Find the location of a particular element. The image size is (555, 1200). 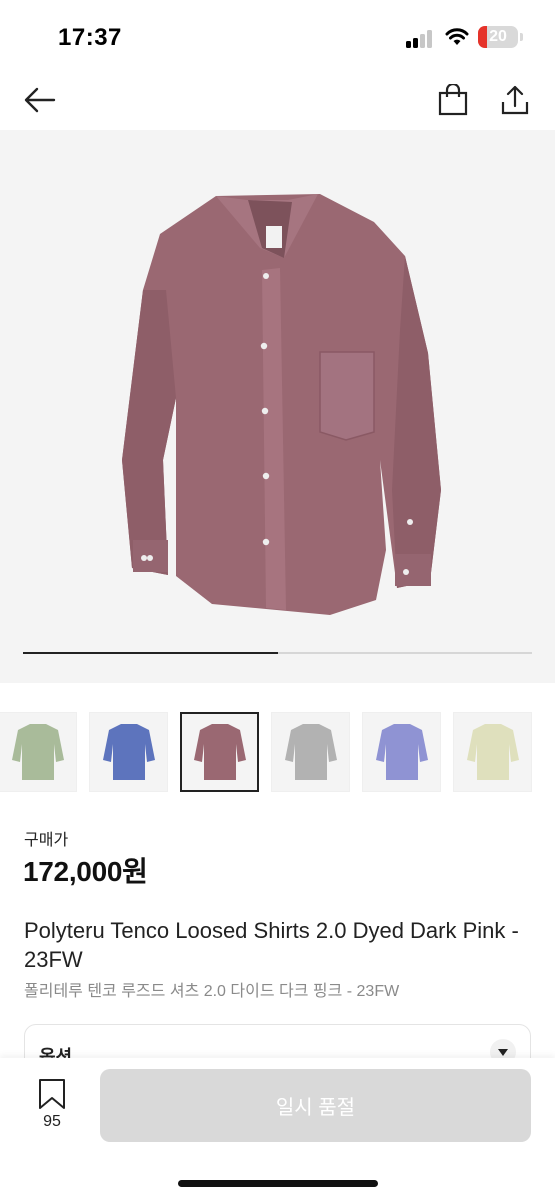

nav-bar is located at coordinates (277, 100).